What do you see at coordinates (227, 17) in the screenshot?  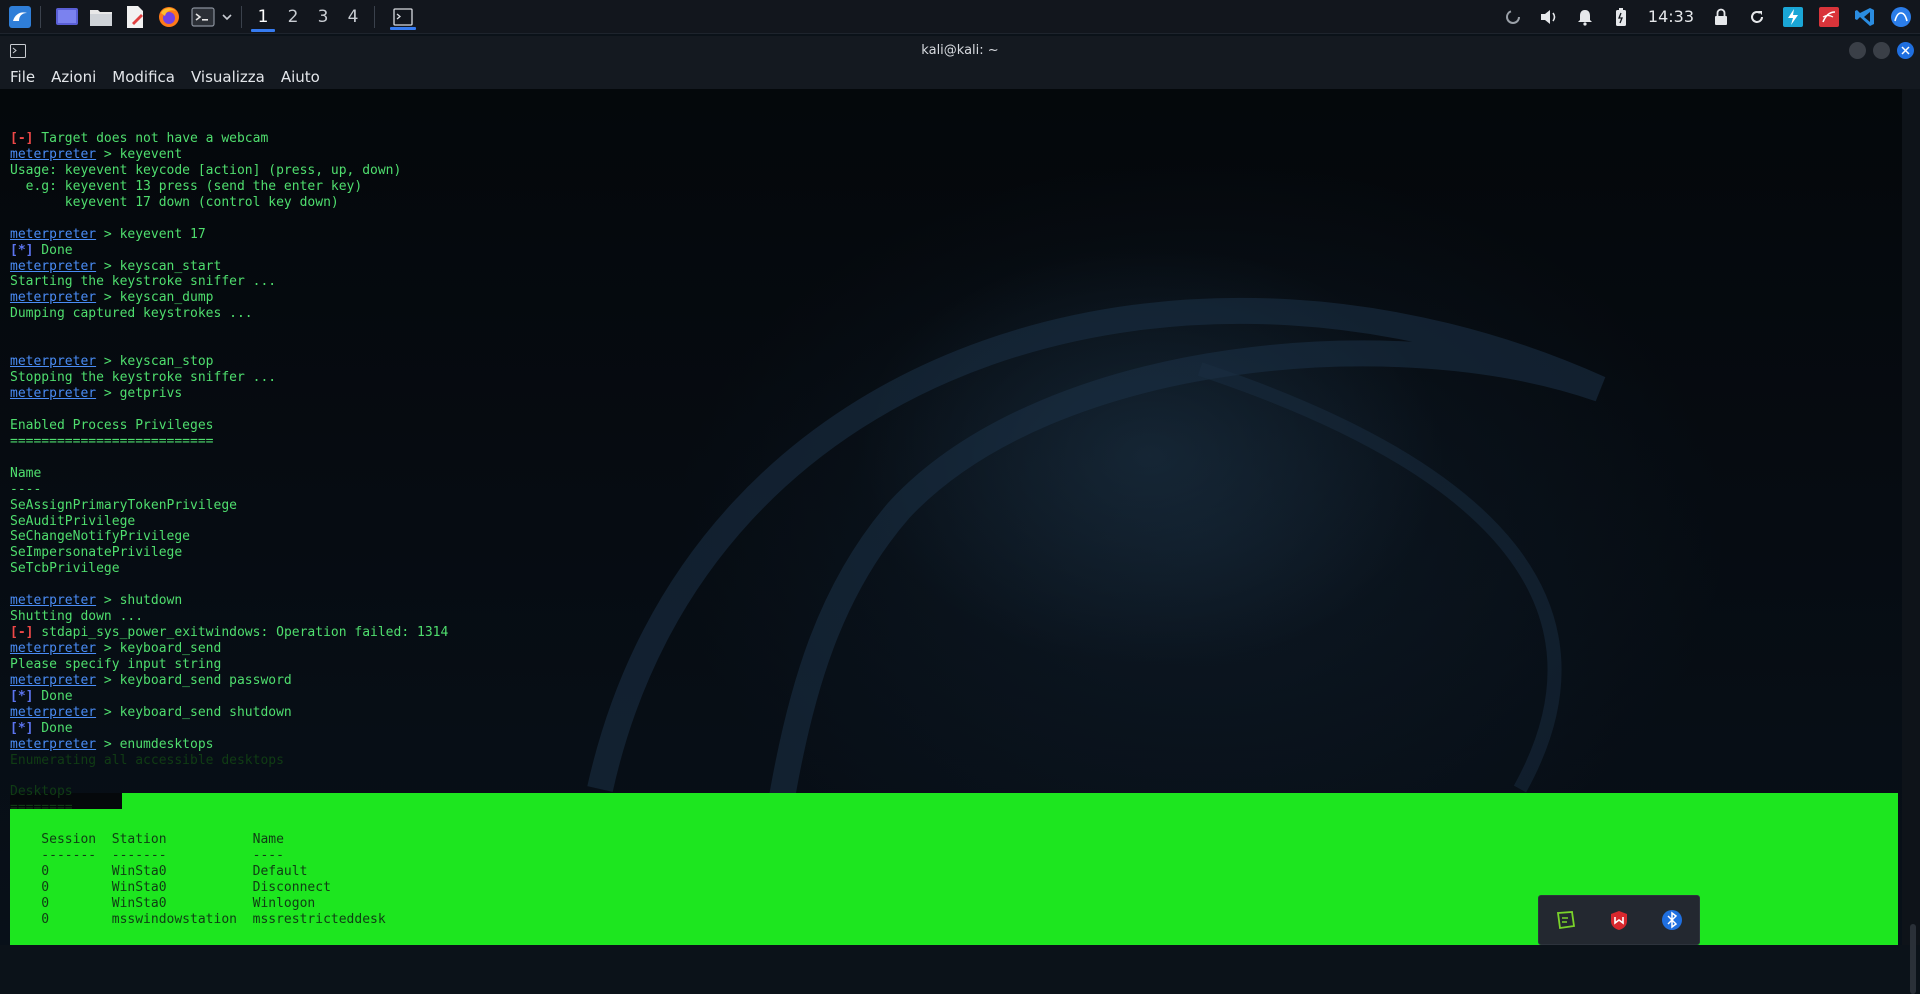 I see `chevron-down-icon` at bounding box center [227, 17].